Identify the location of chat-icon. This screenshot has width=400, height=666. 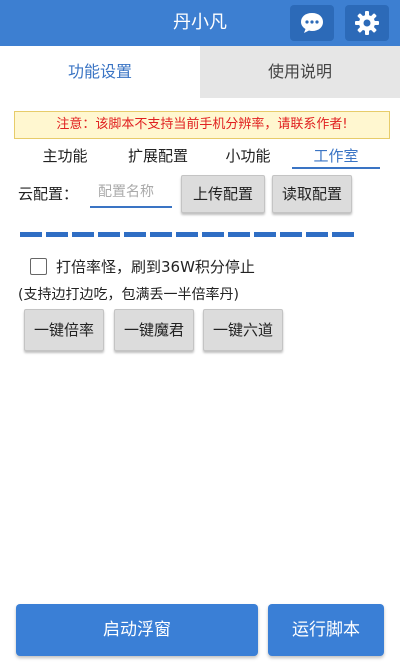
(312, 23).